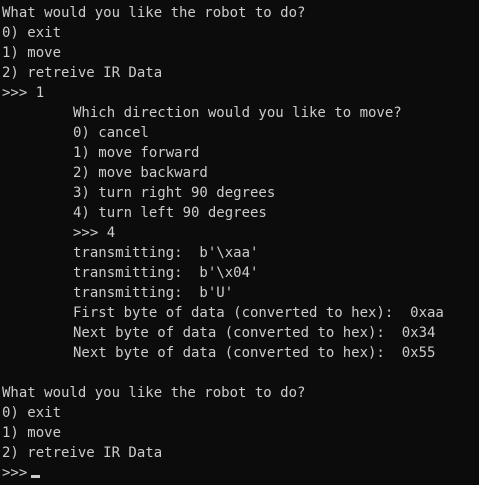  Describe the element at coordinates (170, 213) in the screenshot. I see `terminal-line: 4) turn left 90 degrees` at that location.